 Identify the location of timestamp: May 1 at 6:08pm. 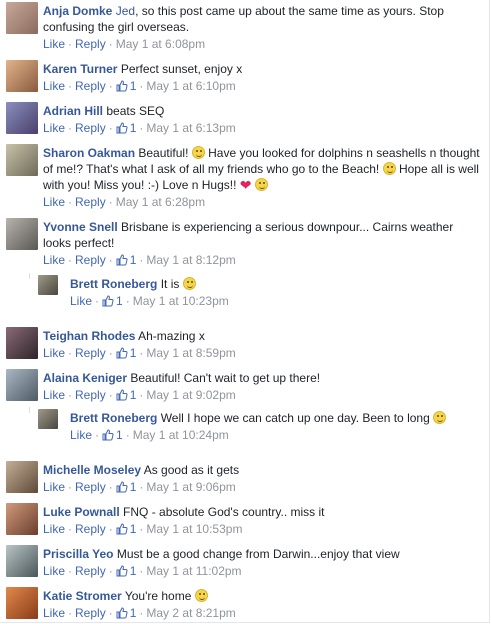
(160, 44).